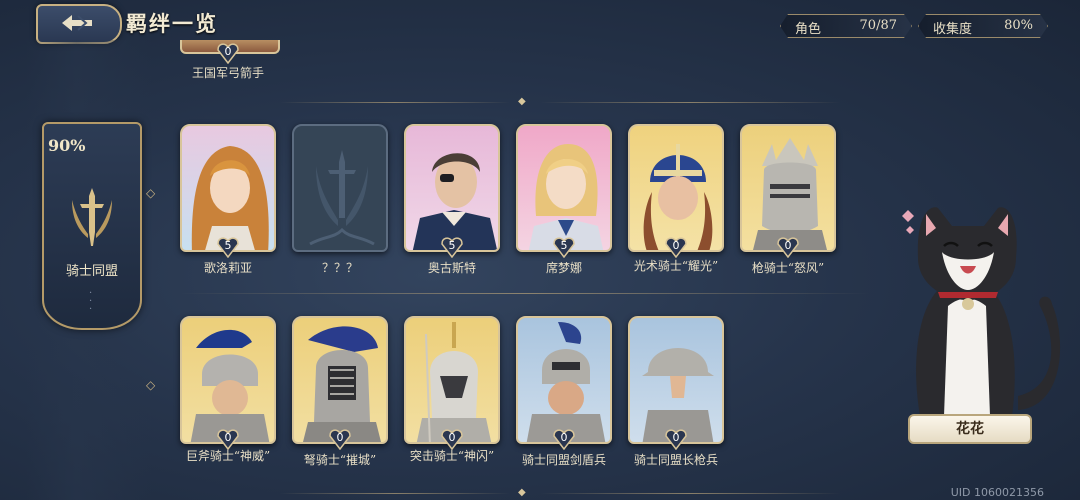 This screenshot has height=500, width=1080. I want to click on character-name: 弩骑士“摧城”, so click(340, 460).